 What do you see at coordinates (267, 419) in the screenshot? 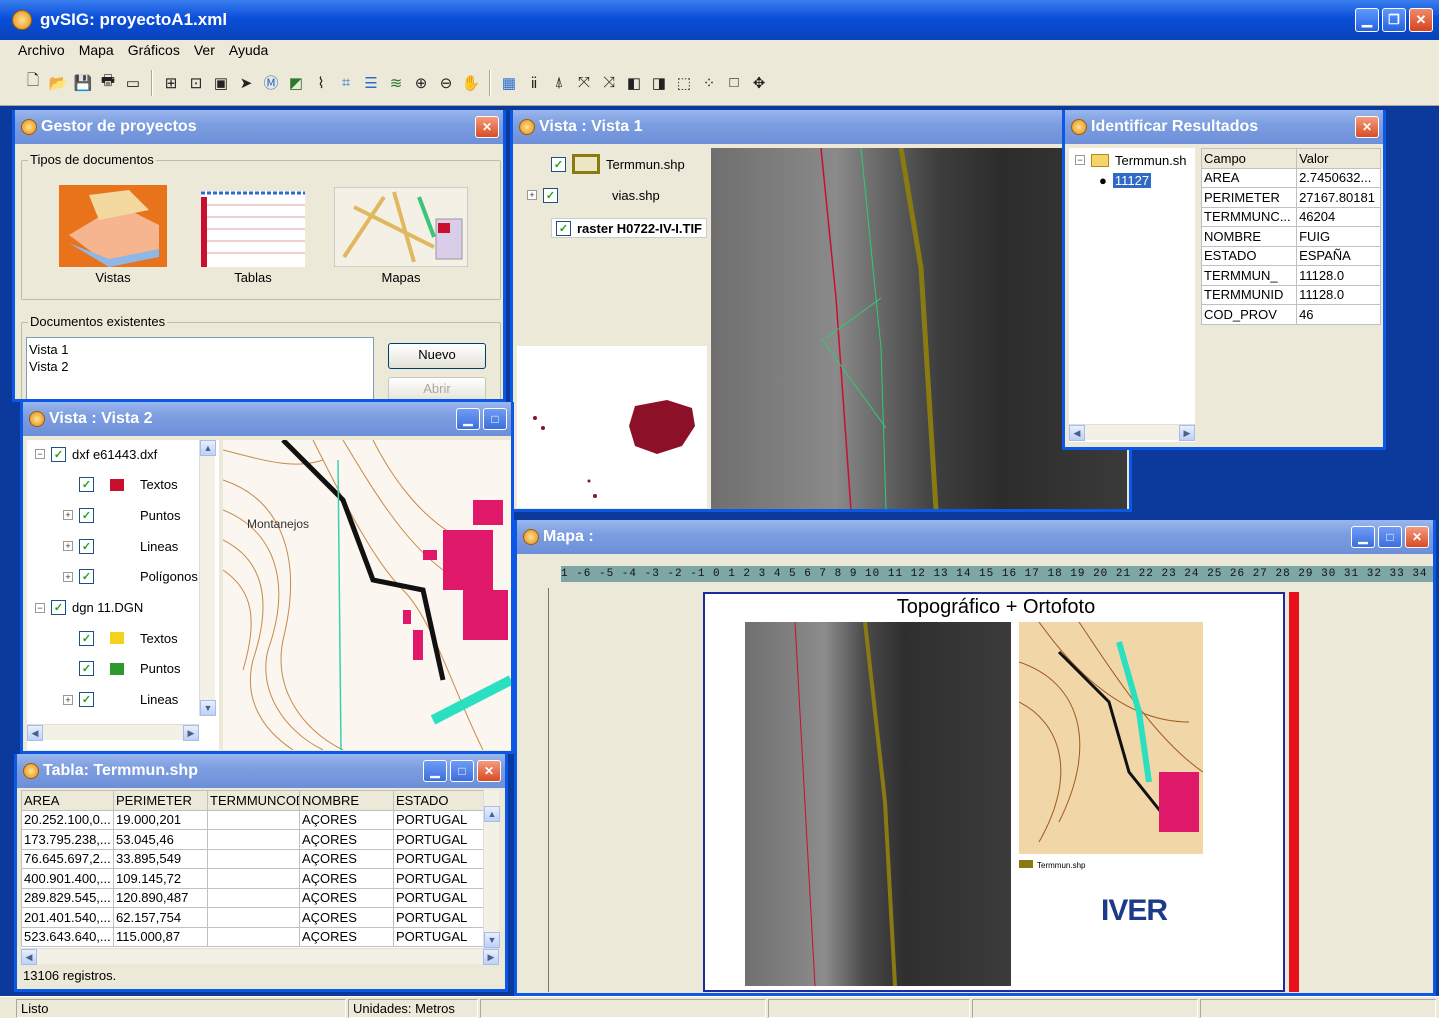
I see `vista2-titlebar: Vista : Vista 2 ▁ □` at bounding box center [267, 419].